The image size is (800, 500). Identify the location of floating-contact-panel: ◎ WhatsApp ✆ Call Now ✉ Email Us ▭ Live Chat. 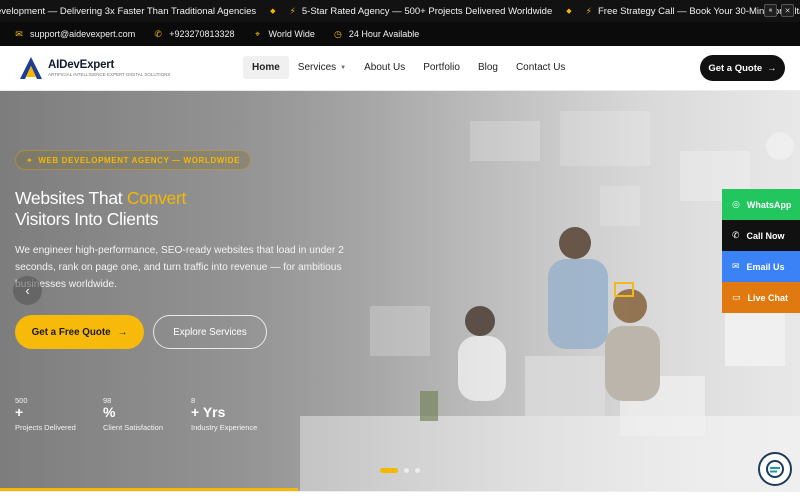
(761, 251).